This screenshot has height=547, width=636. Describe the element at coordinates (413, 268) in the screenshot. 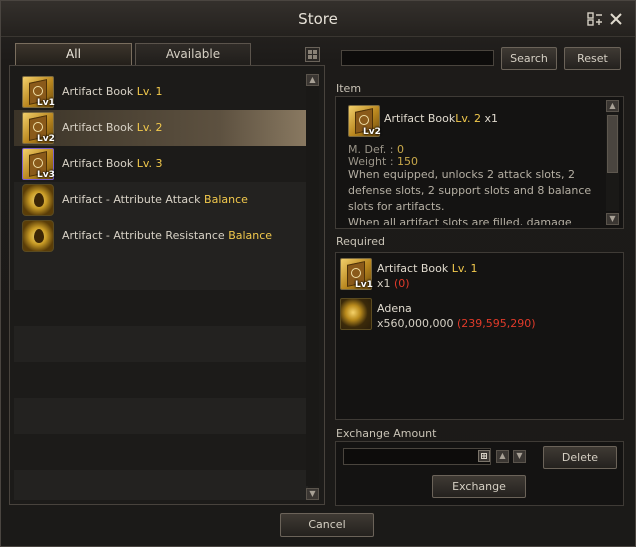

I see `required-item-name-text: Artifact Book` at that location.